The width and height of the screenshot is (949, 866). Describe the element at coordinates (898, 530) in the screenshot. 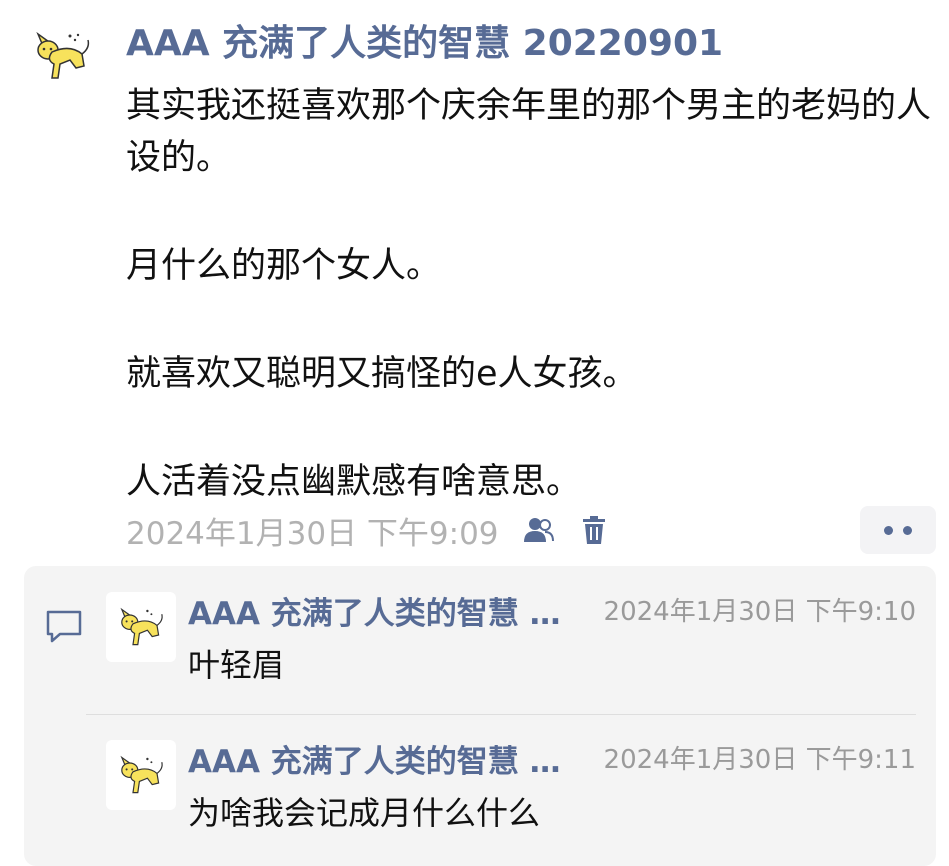

I see `more-options-button` at that location.